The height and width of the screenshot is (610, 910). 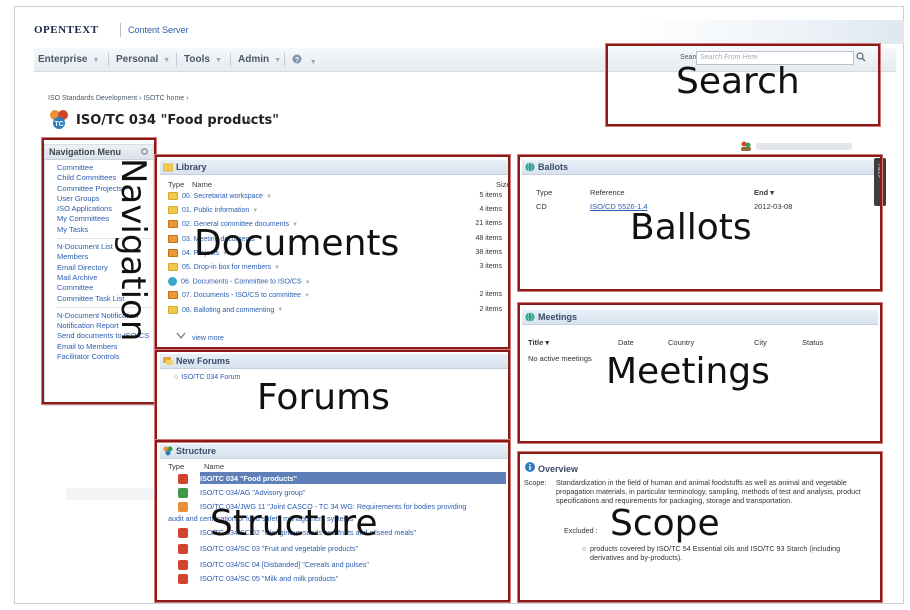 I want to click on annotation-label-forums: Forums, so click(x=323, y=397).